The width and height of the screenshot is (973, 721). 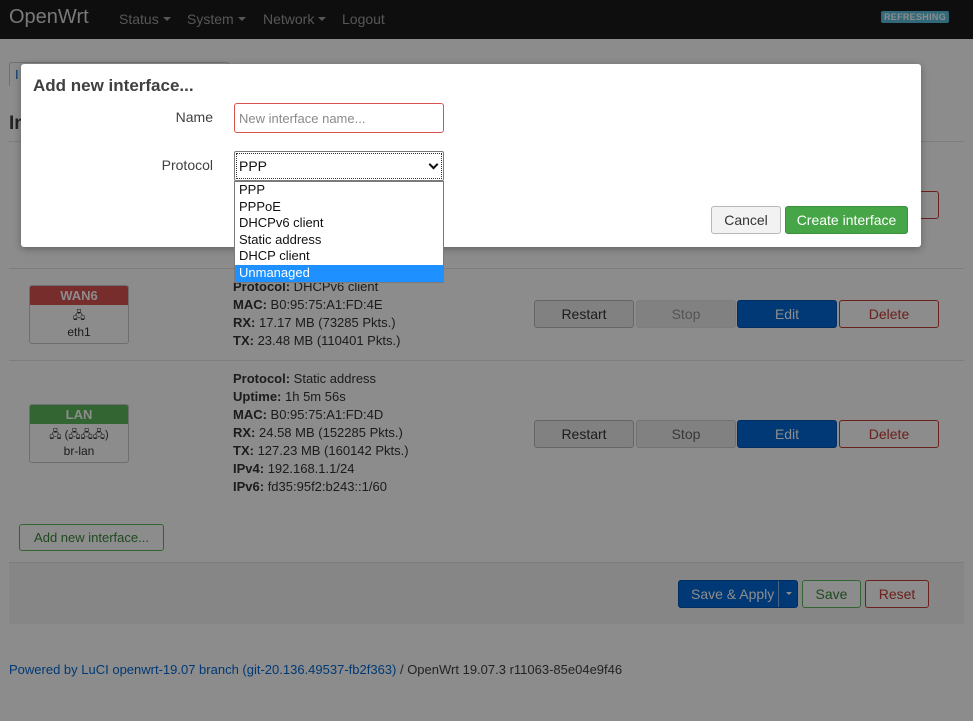 I want to click on protocol-option: DHCP client, so click(x=339, y=256).